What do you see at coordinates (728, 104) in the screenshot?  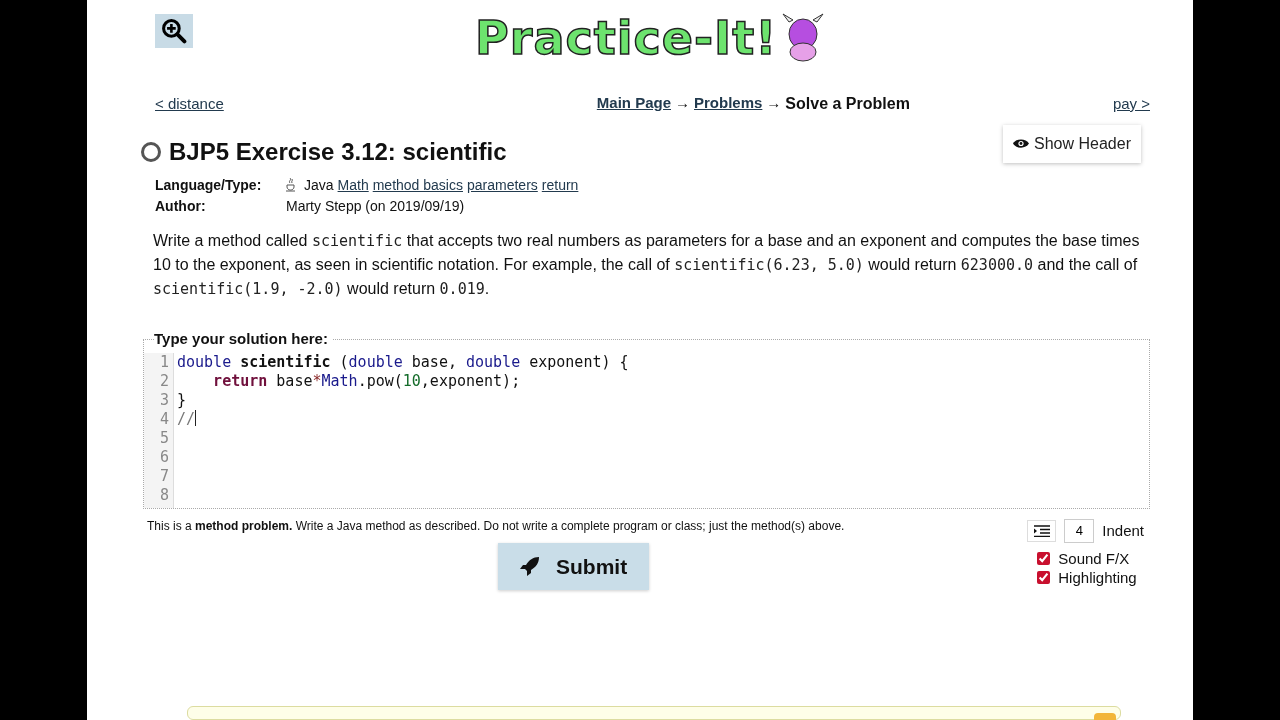 I see `breadcrumb-link: Problems` at bounding box center [728, 104].